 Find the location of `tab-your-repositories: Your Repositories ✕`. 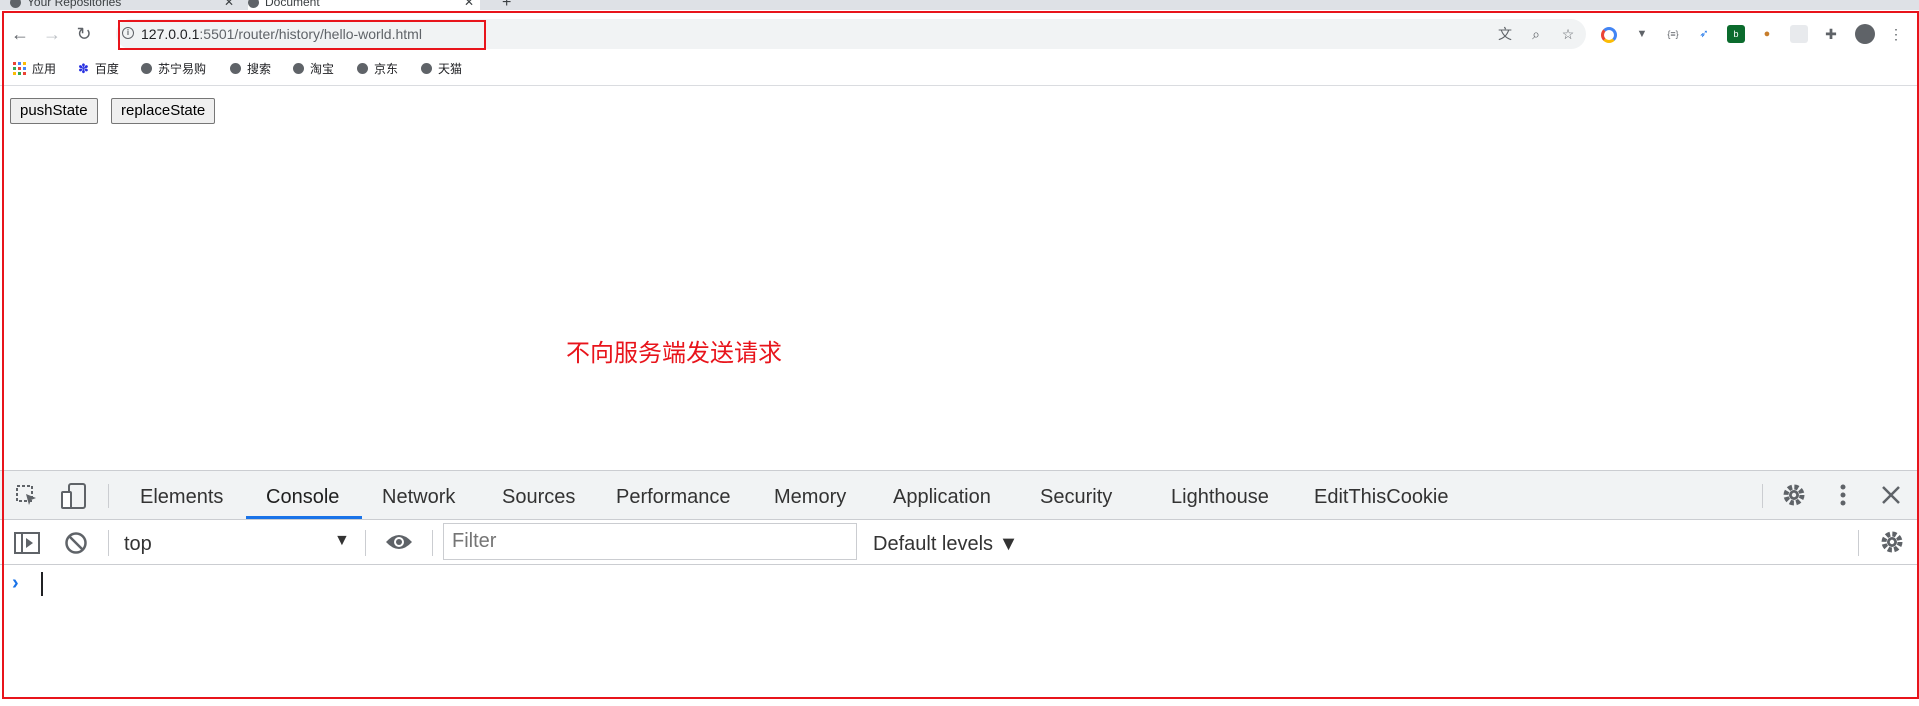

tab-your-repositories: Your Repositories ✕ is located at coordinates (125, 5).